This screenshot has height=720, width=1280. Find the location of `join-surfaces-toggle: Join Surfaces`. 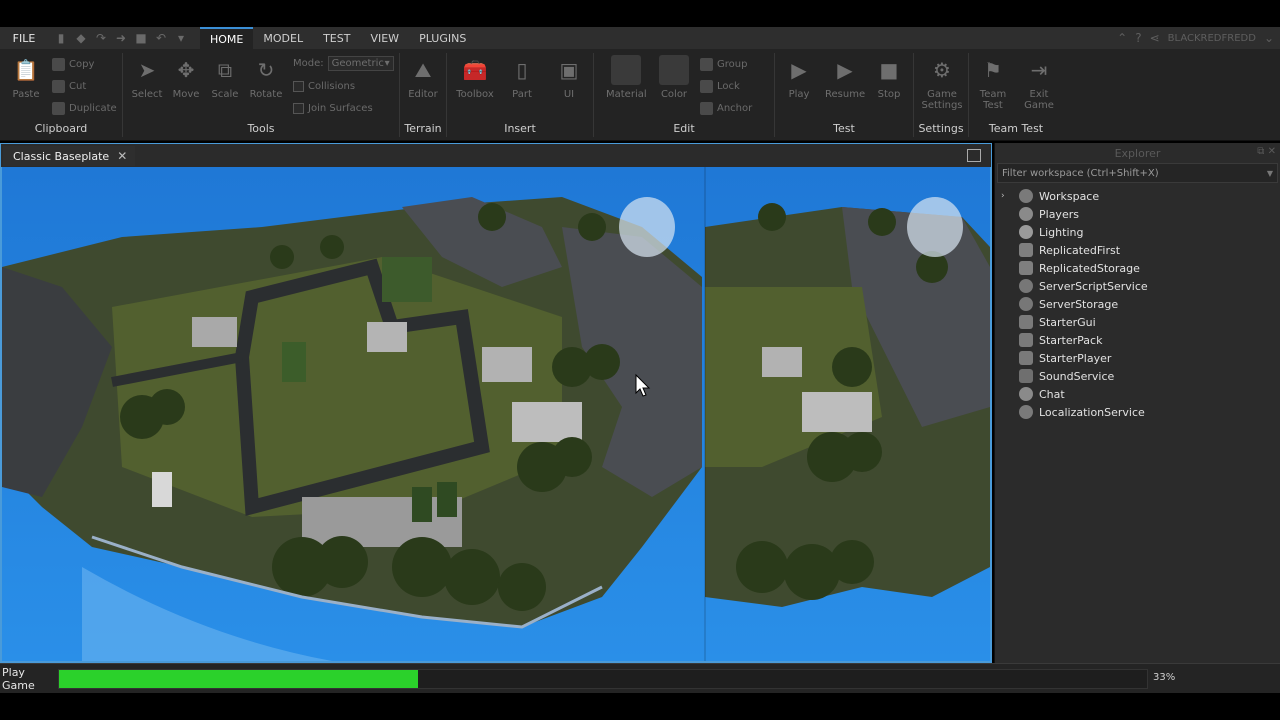

join-surfaces-toggle: Join Surfaces is located at coordinates (333, 108).